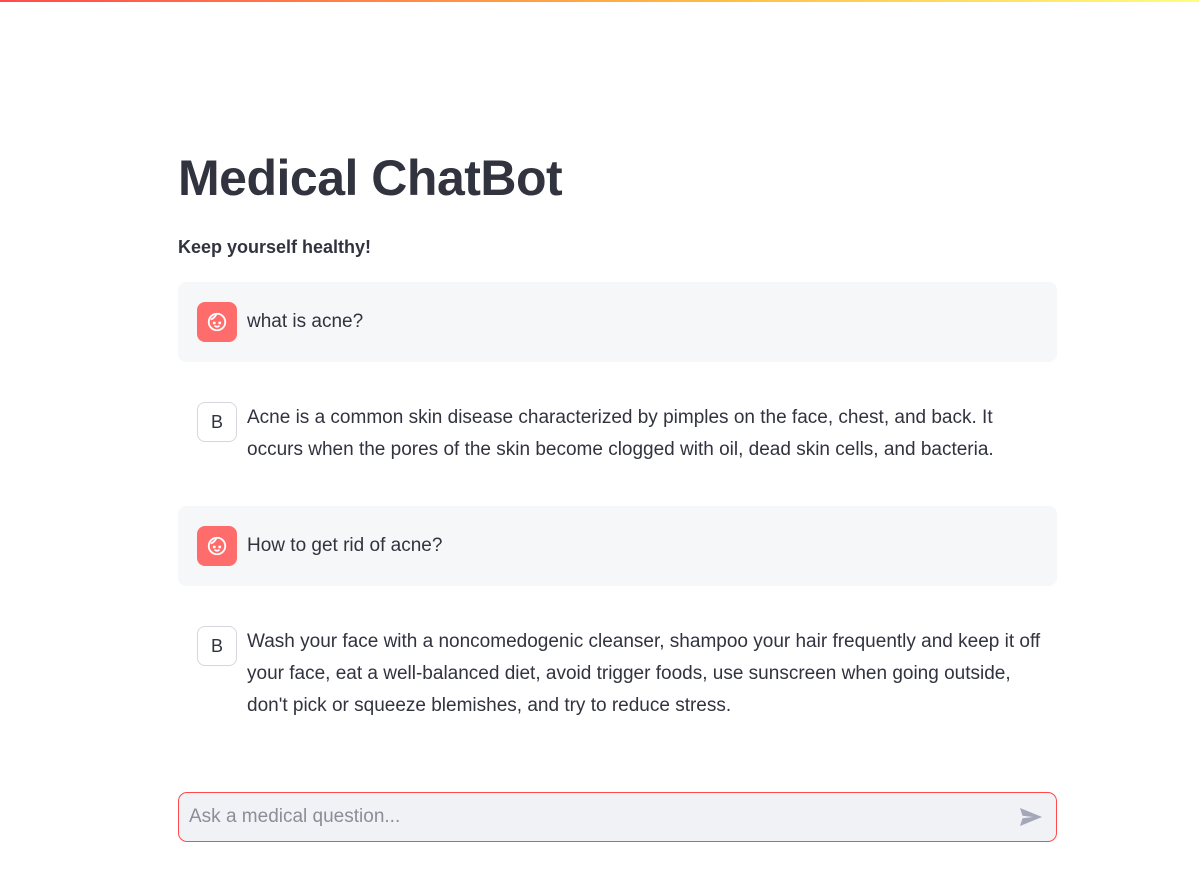 This screenshot has height=895, width=1199. I want to click on chat-message-user: How to get rid of acne?, so click(617, 546).